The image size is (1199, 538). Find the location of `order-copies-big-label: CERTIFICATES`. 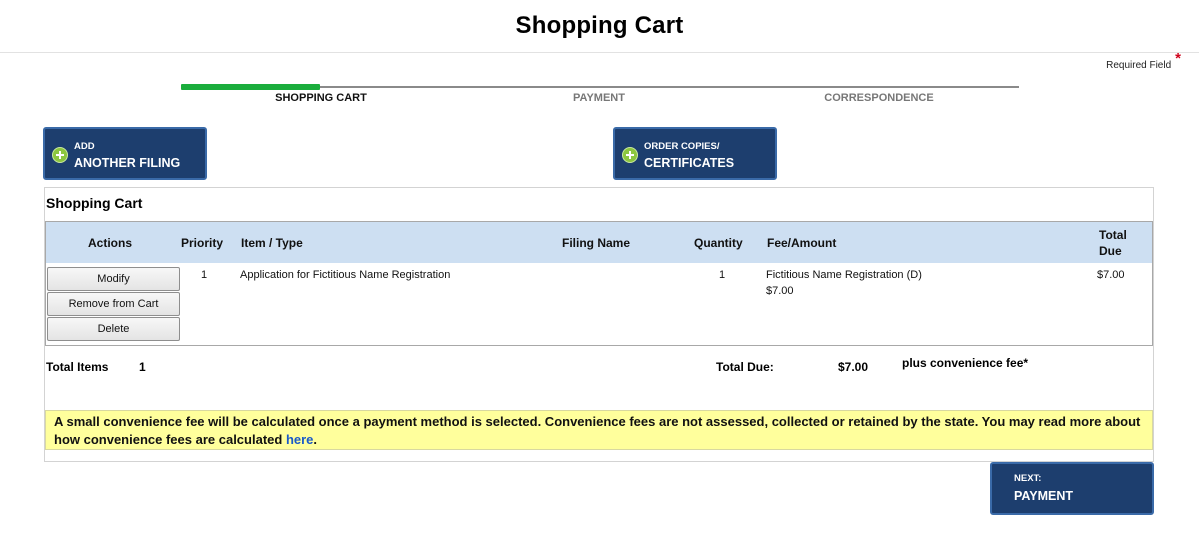

order-copies-big-label: CERTIFICATES is located at coordinates (689, 163).